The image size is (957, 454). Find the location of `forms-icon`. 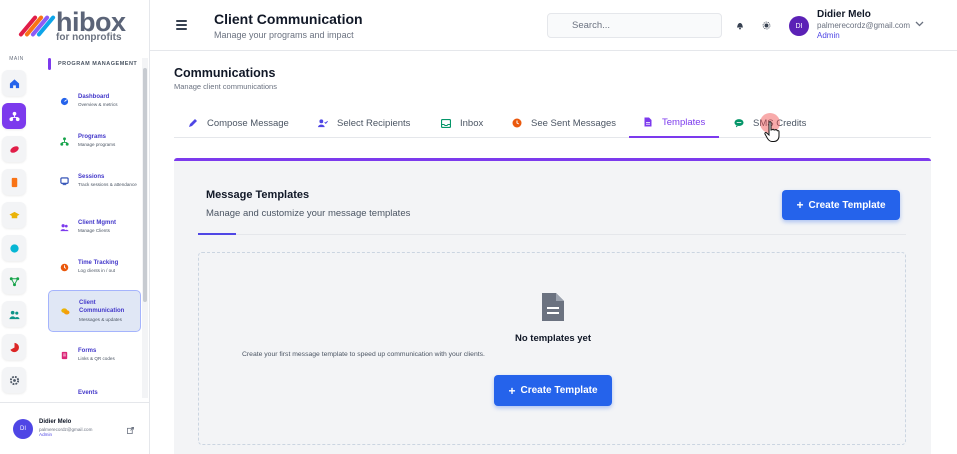

forms-icon is located at coordinates (64, 355).